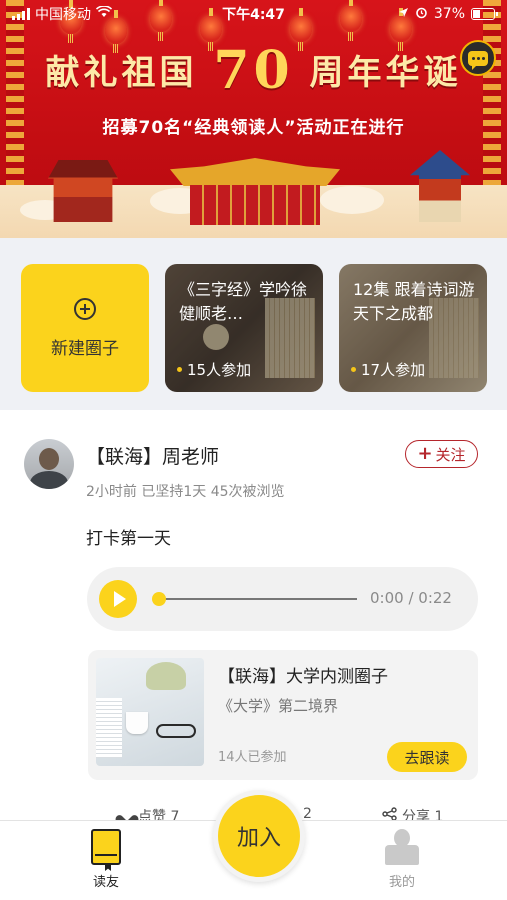  What do you see at coordinates (303, 677) in the screenshot?
I see `linked-circle-title: 【联海】大学内测圈子` at bounding box center [303, 677].